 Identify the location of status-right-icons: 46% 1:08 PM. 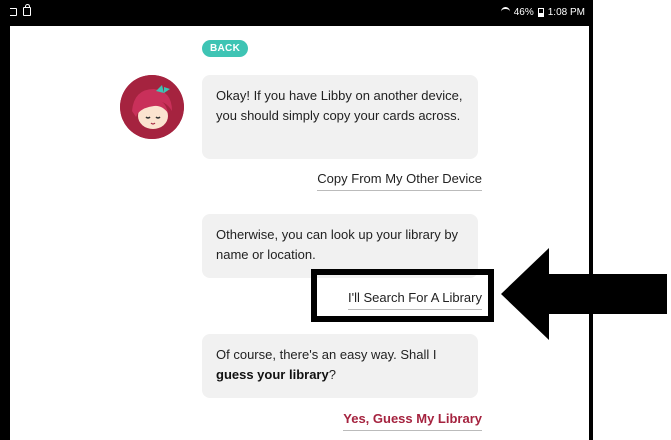
(542, 12).